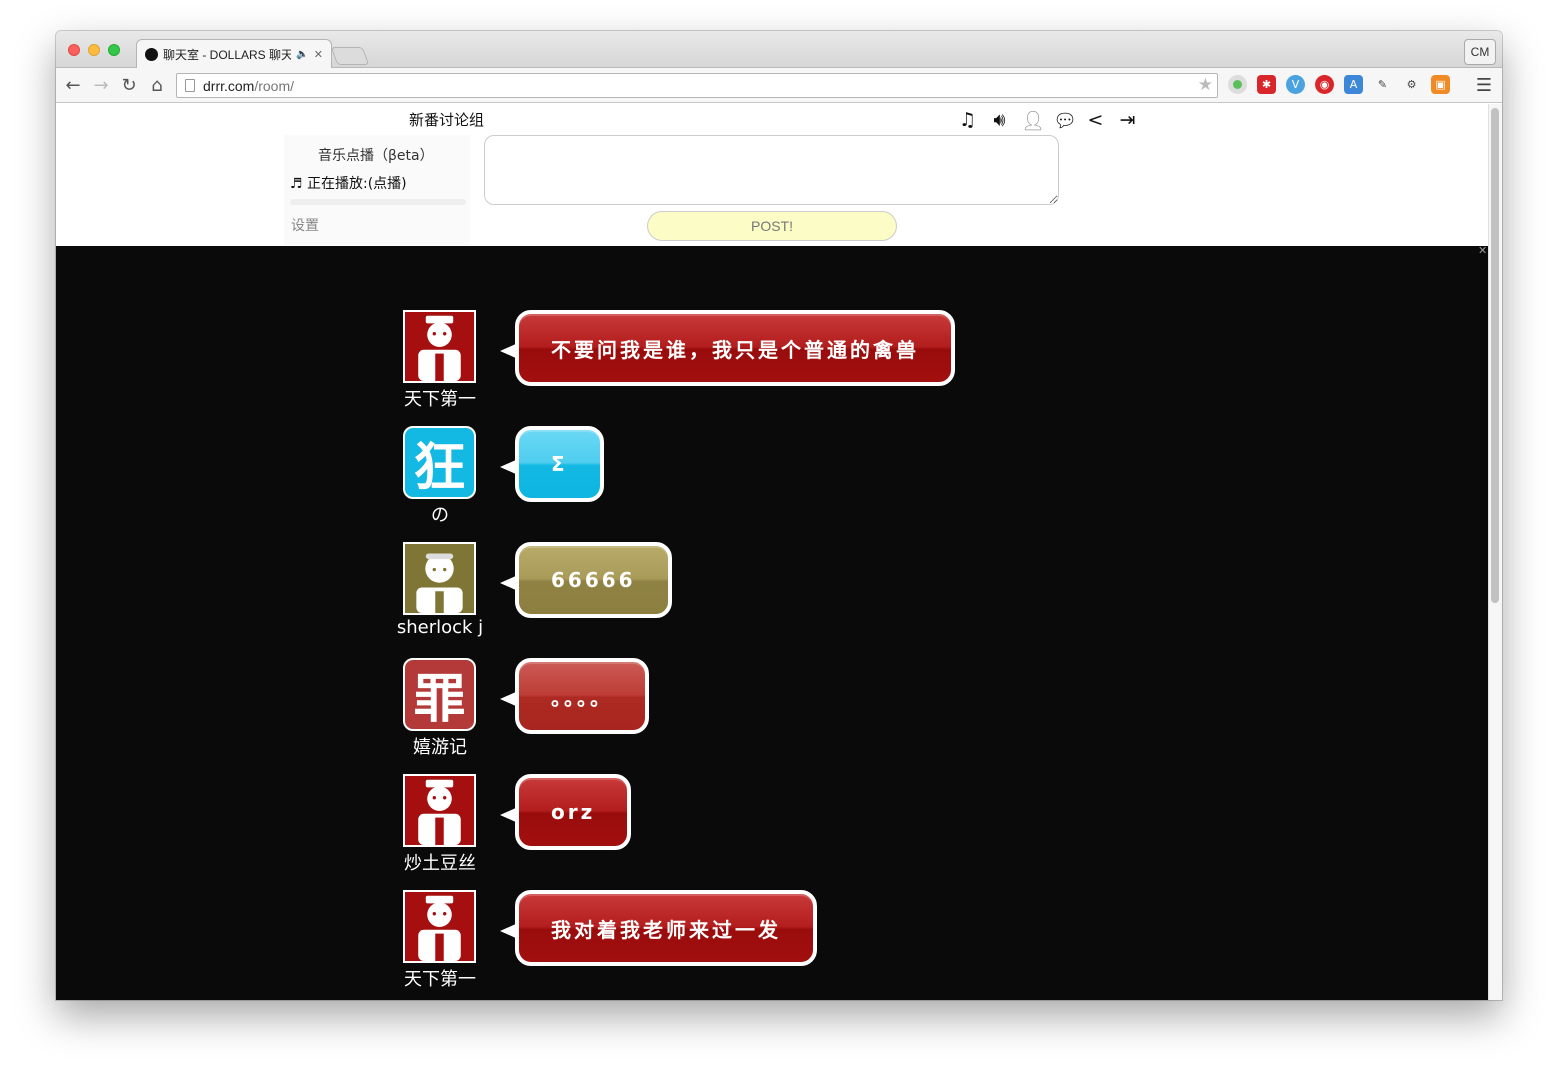  Describe the element at coordinates (227, 55) in the screenshot. I see `tab-title: 聊天室 - DOLLARS 聊天室` at that location.